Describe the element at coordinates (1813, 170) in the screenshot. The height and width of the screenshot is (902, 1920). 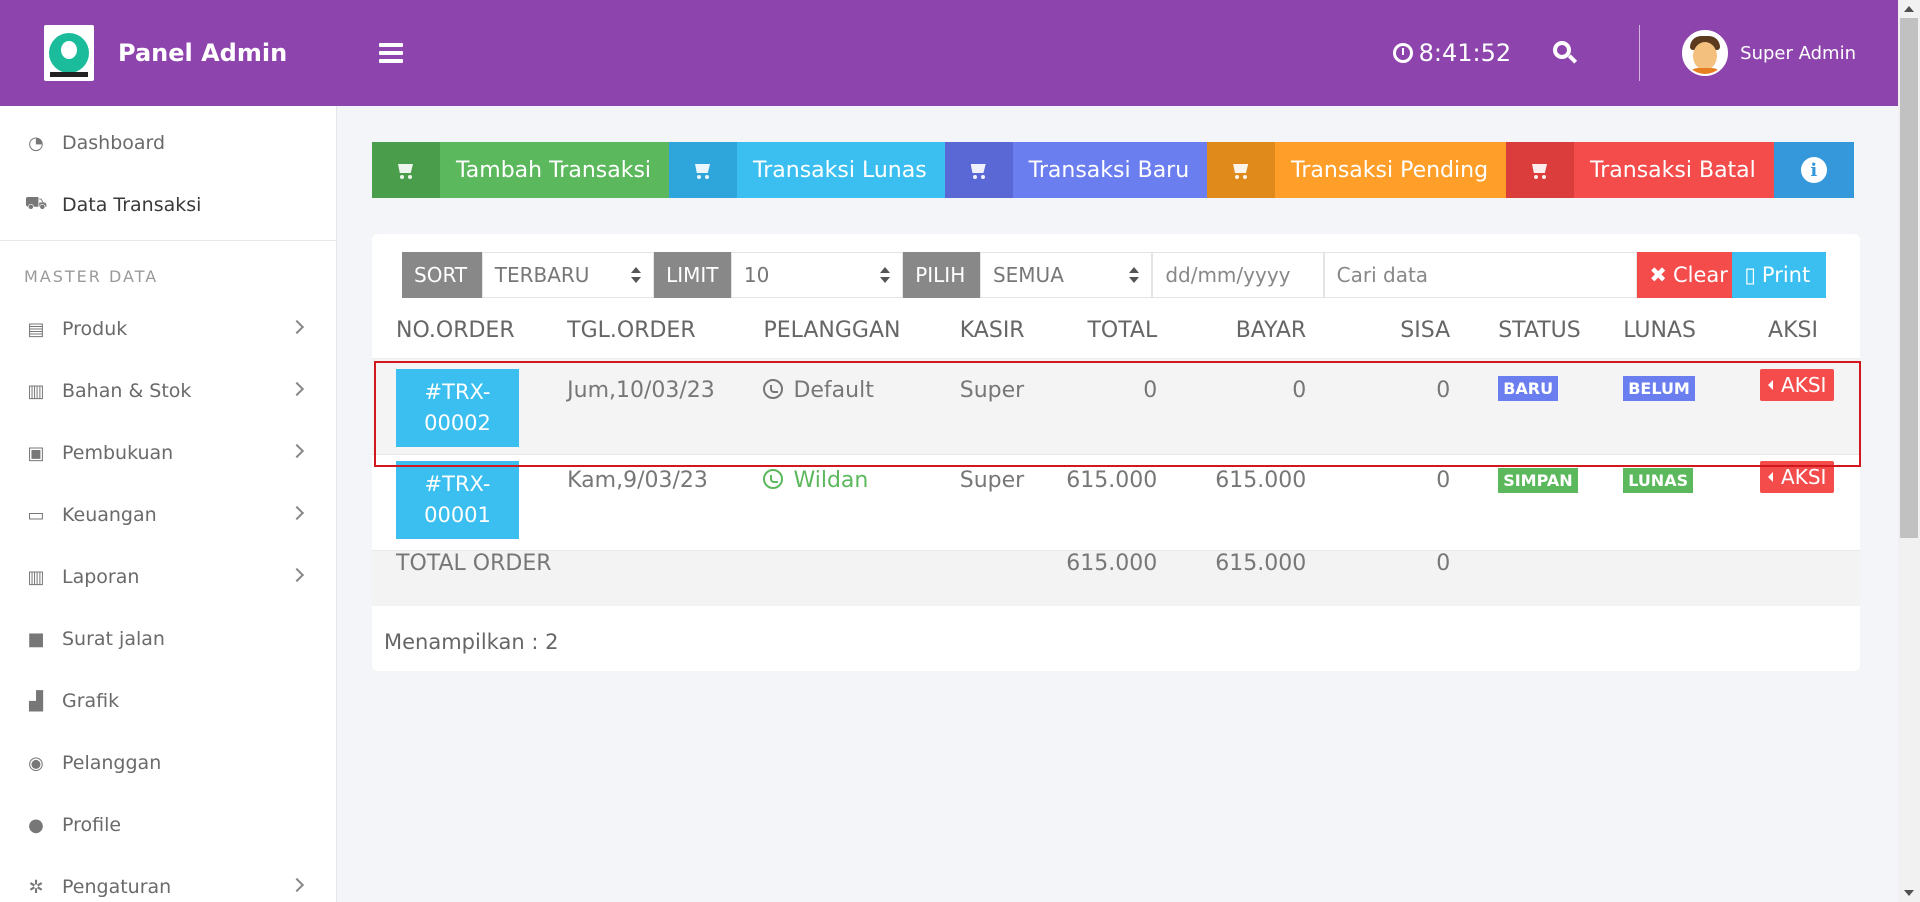
I see `info-button: i` at that location.